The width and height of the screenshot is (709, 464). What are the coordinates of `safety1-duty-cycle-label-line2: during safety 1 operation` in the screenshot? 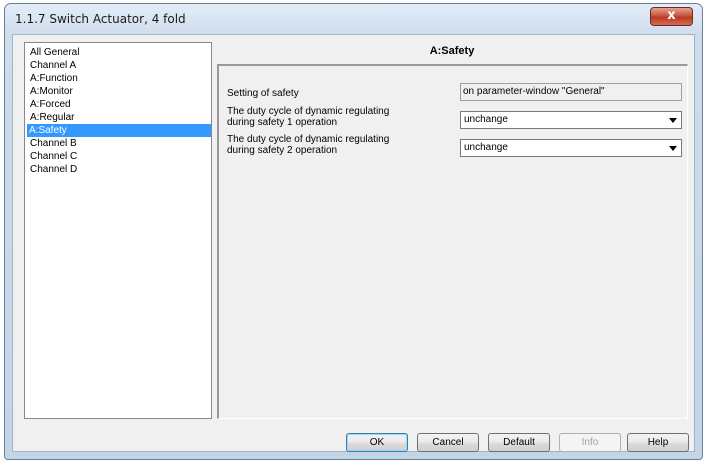 It's located at (282, 122).